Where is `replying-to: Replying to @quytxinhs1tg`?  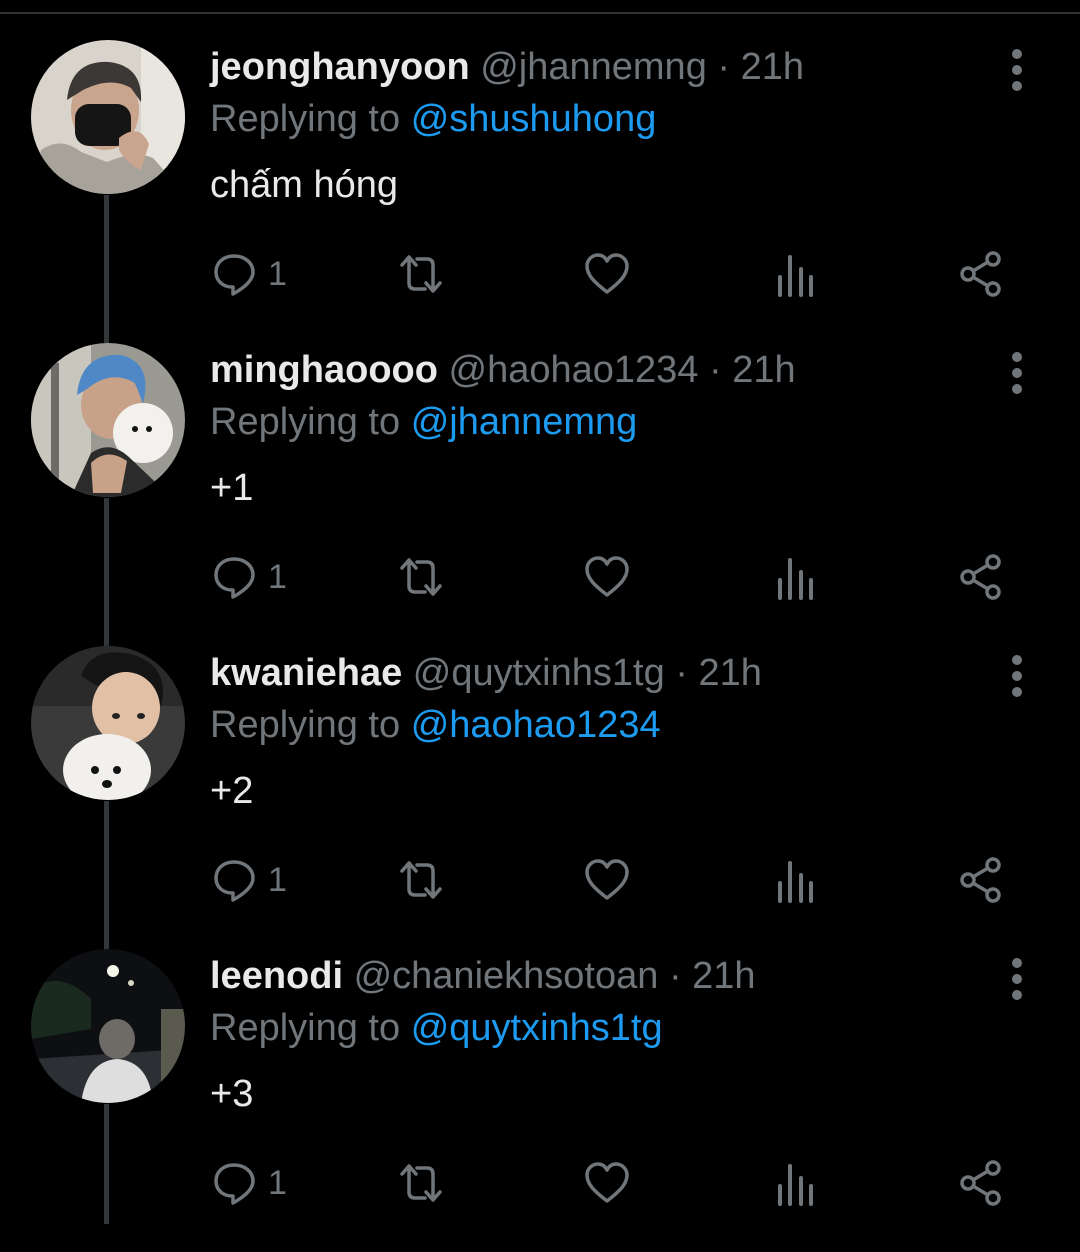
replying-to: Replying to @quytxinhs1tg is located at coordinates (436, 1028).